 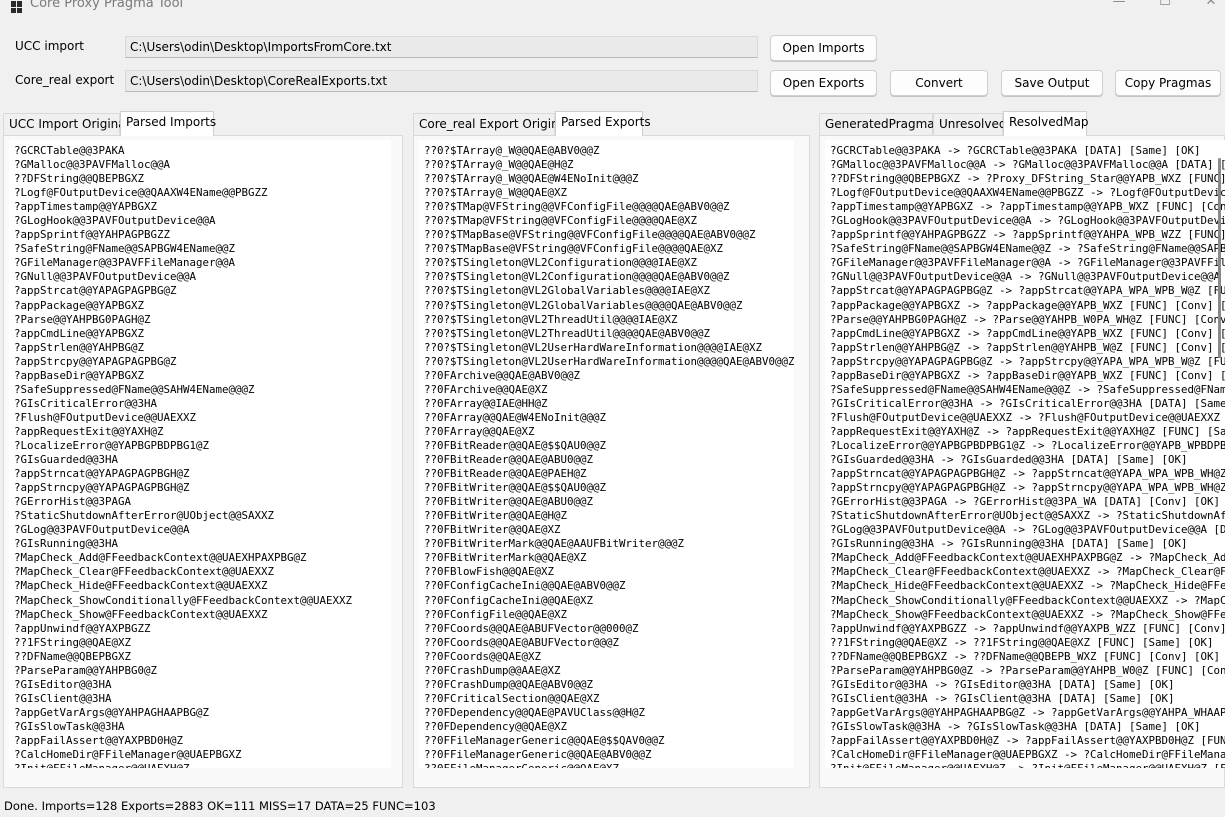 I want to click on list-item: ?GIsGuarded@@3HA, so click(x=183, y=460).